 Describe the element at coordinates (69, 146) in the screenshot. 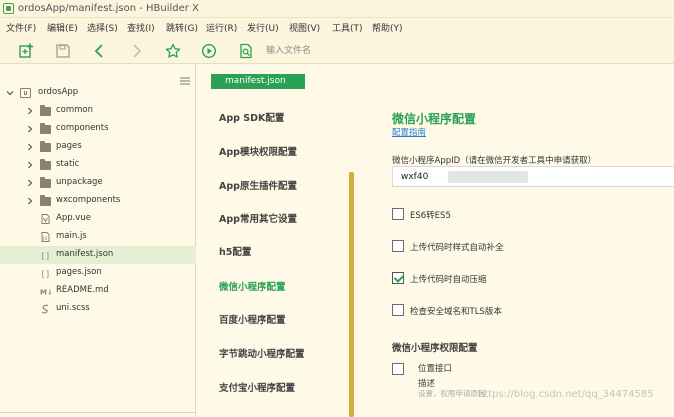

I see `tree-item-label: pages` at that location.